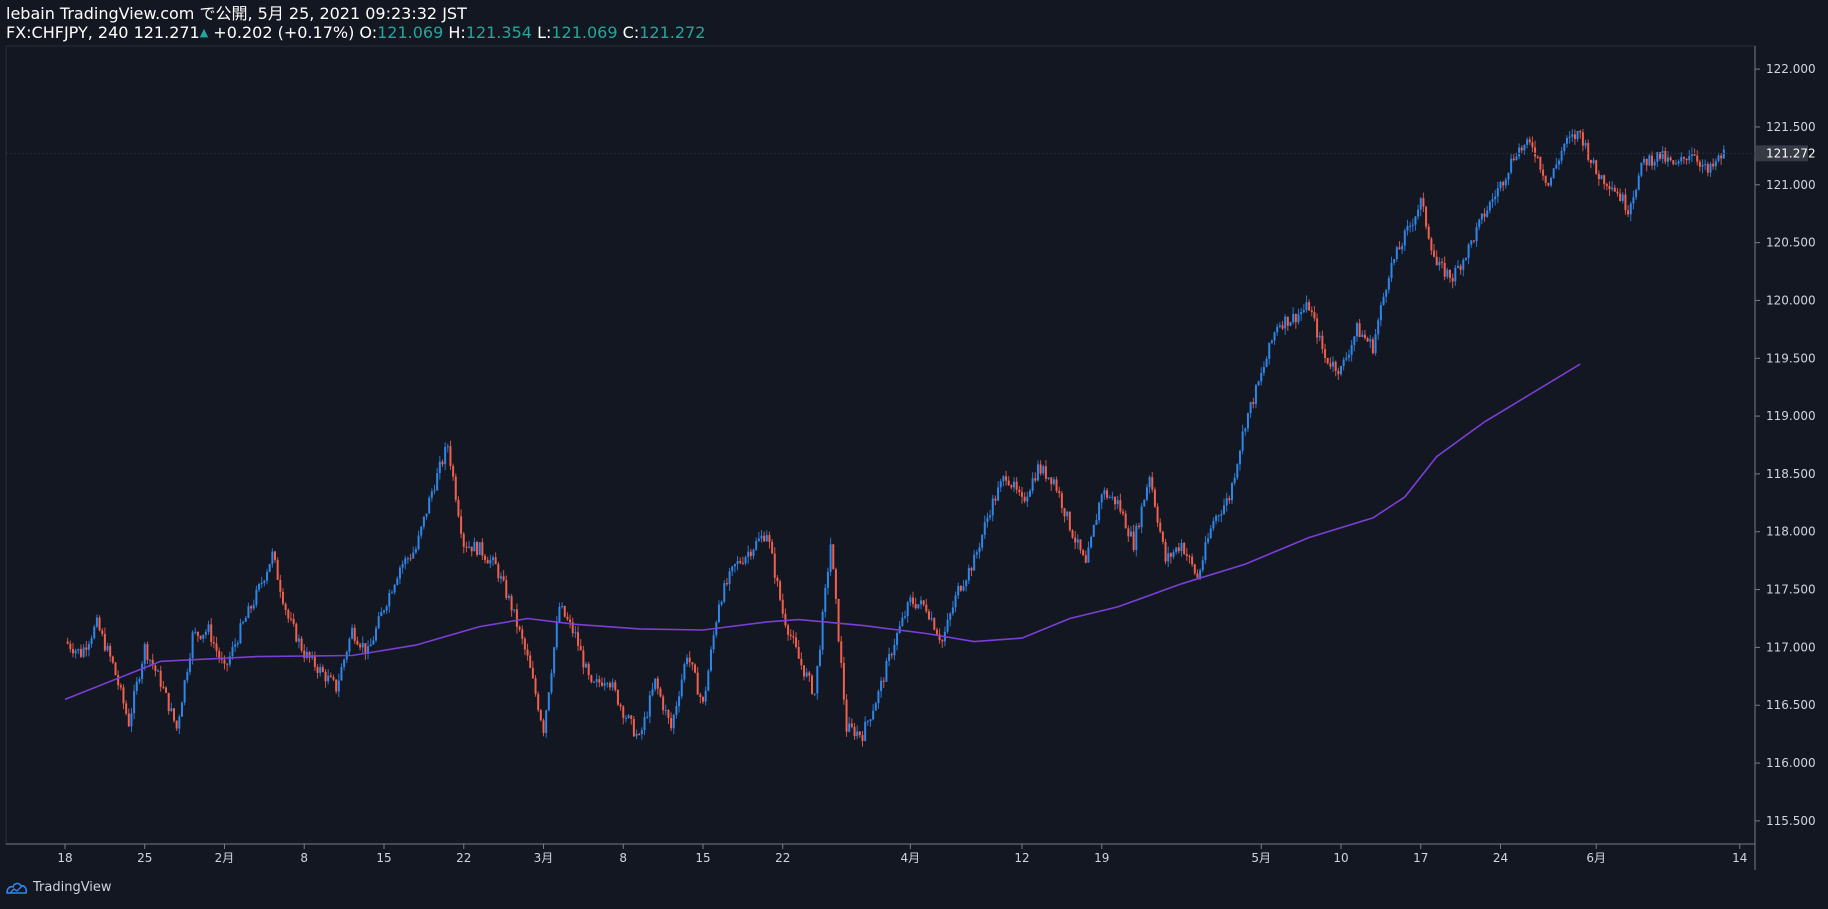 The height and width of the screenshot is (909, 1828). I want to click on y-tick-label: 121.500, so click(1791, 127).